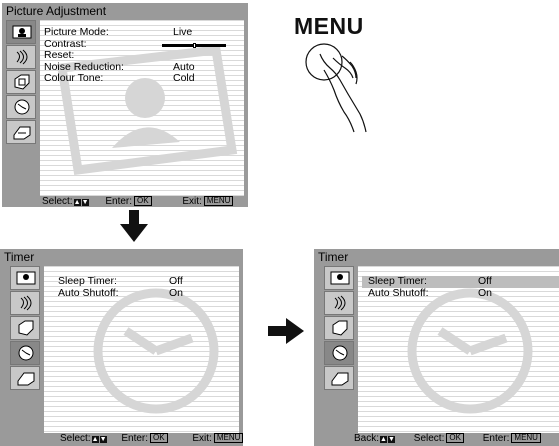 The width and height of the screenshot is (559, 446). I want to click on reset-row: Reset:, so click(139, 55).